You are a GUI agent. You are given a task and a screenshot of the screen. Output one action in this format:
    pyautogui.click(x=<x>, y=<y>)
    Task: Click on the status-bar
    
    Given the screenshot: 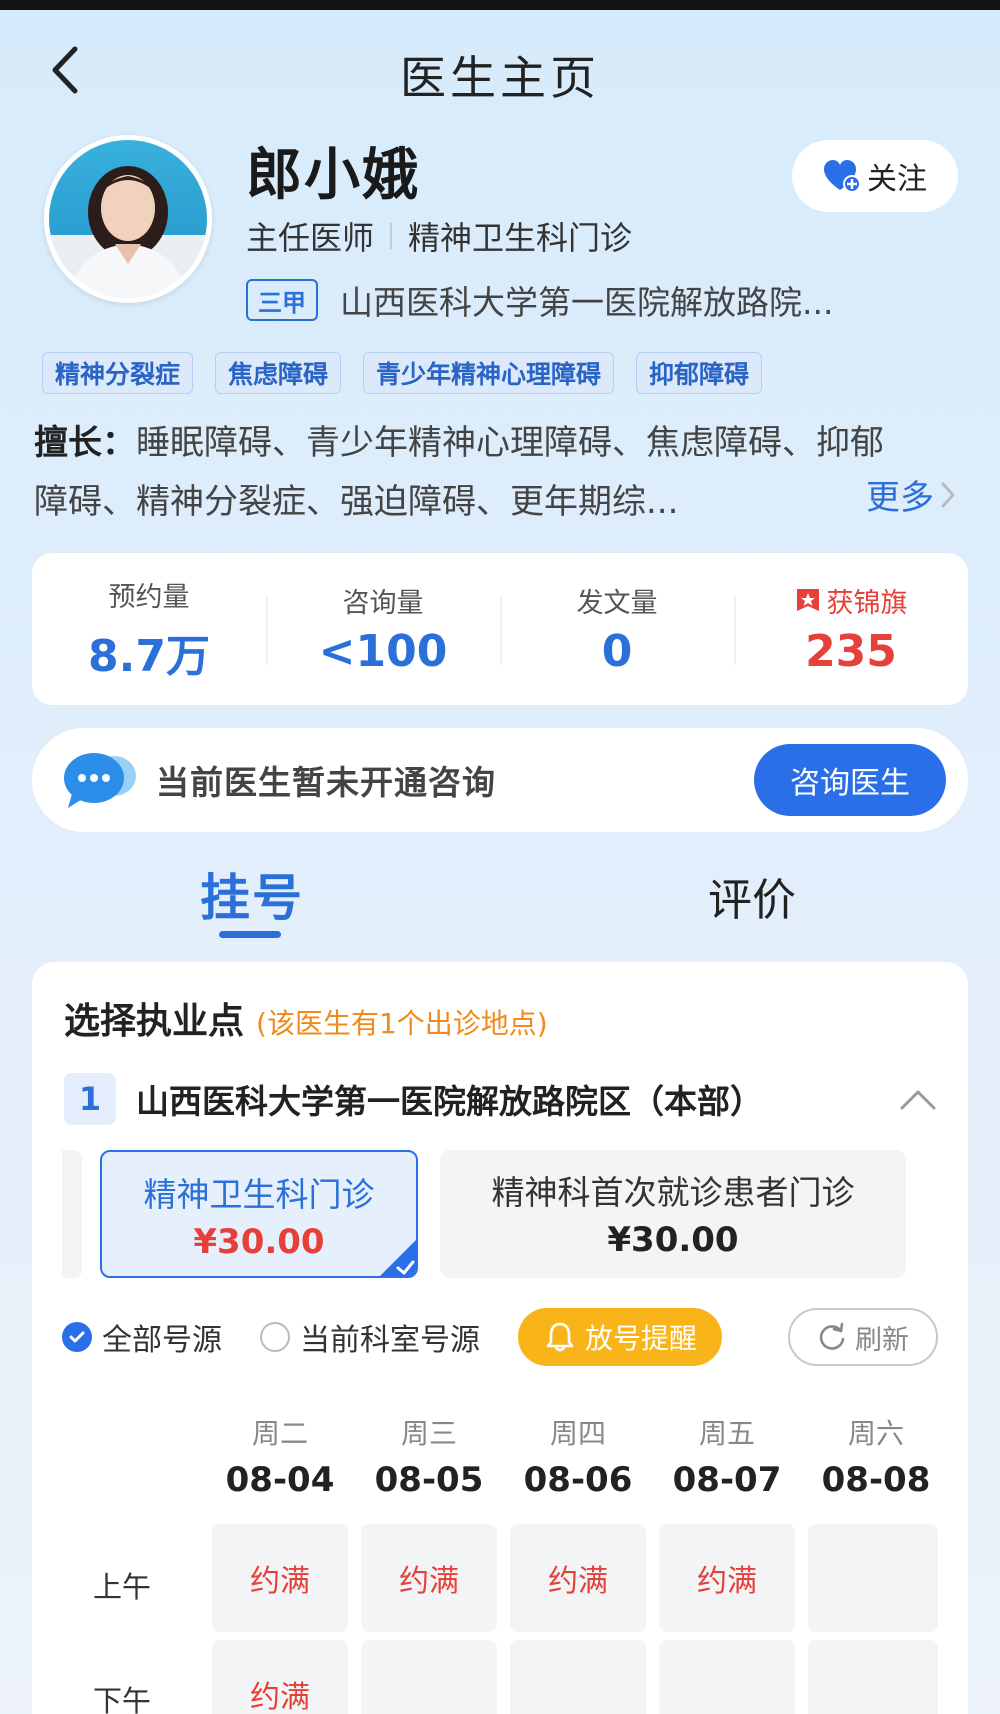 What is the action you would take?
    pyautogui.click(x=500, y=5)
    